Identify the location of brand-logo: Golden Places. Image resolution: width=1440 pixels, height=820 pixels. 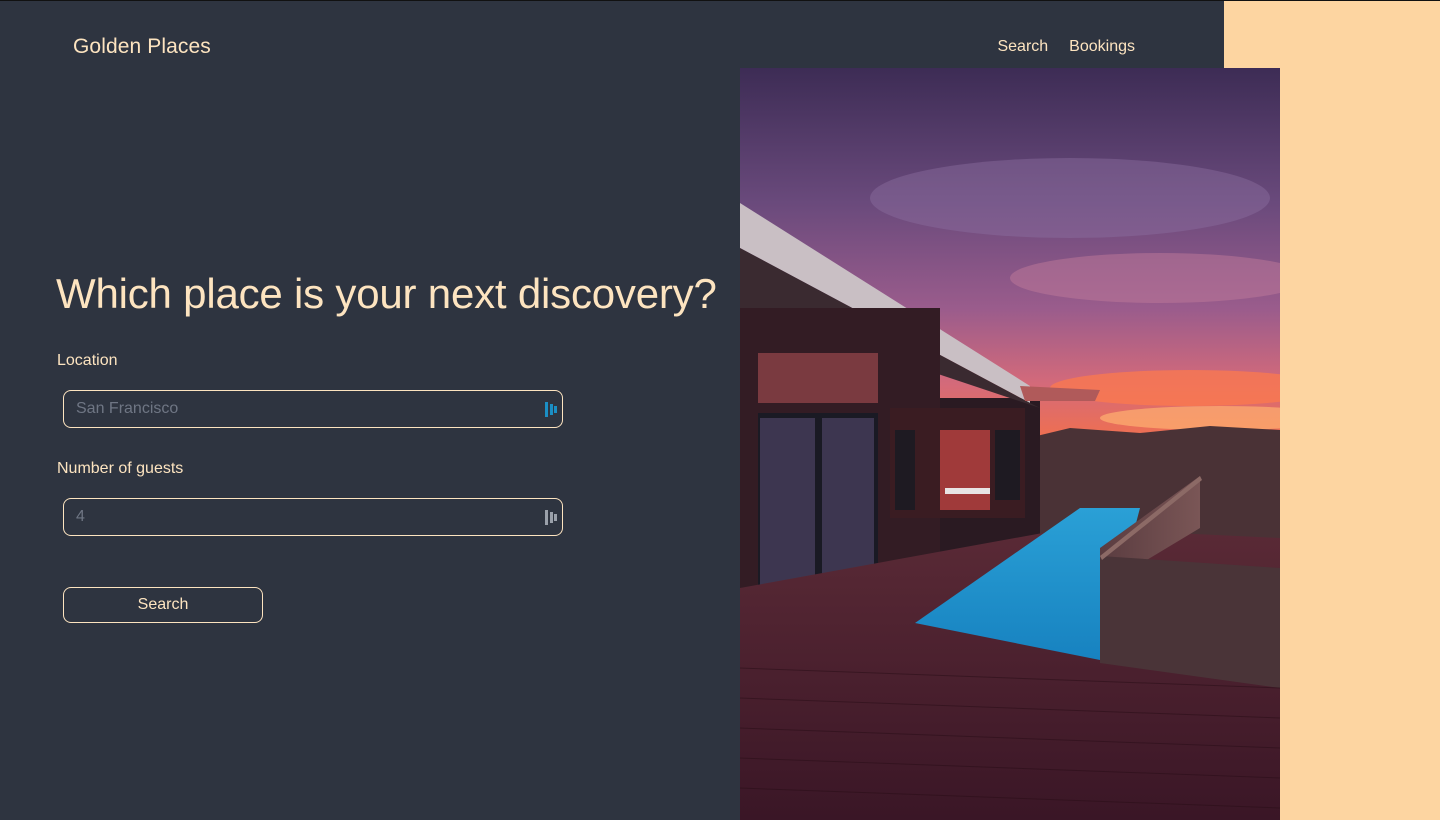
(142, 47).